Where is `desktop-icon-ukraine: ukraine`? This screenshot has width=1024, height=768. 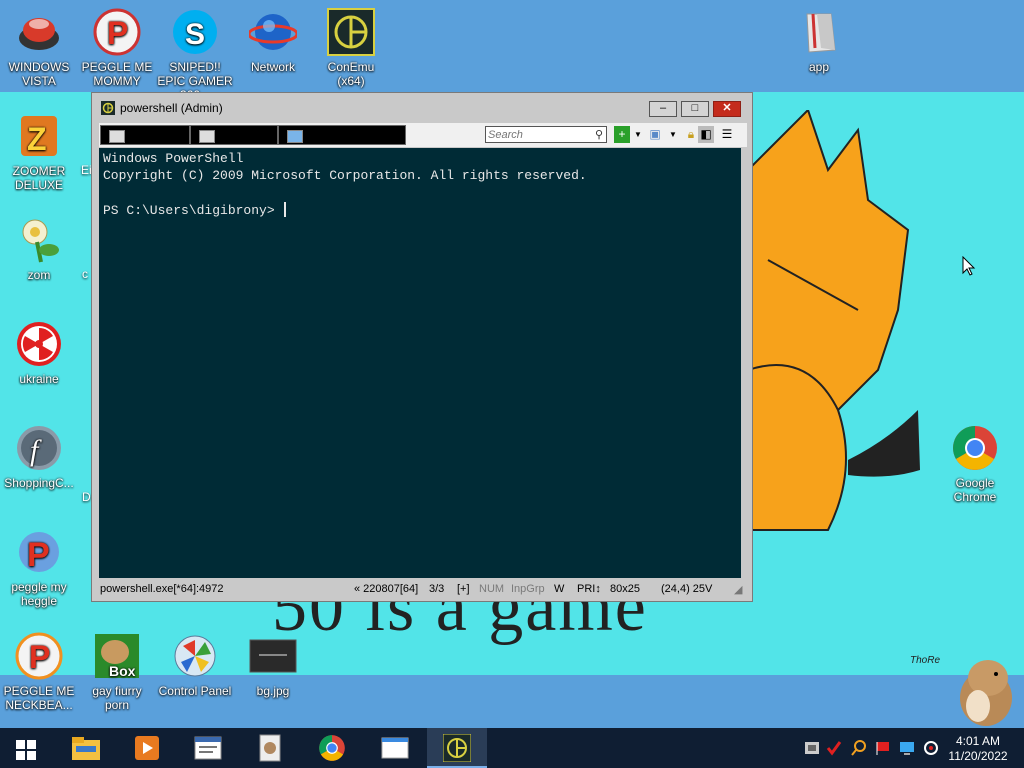
desktop-icon-ukraine: ukraine is located at coordinates (39, 353).